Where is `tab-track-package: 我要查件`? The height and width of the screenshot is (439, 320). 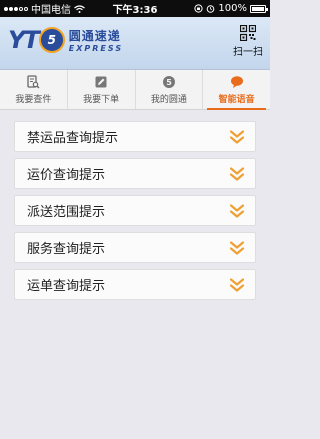 tab-track-package: 我要查件 is located at coordinates (34, 89).